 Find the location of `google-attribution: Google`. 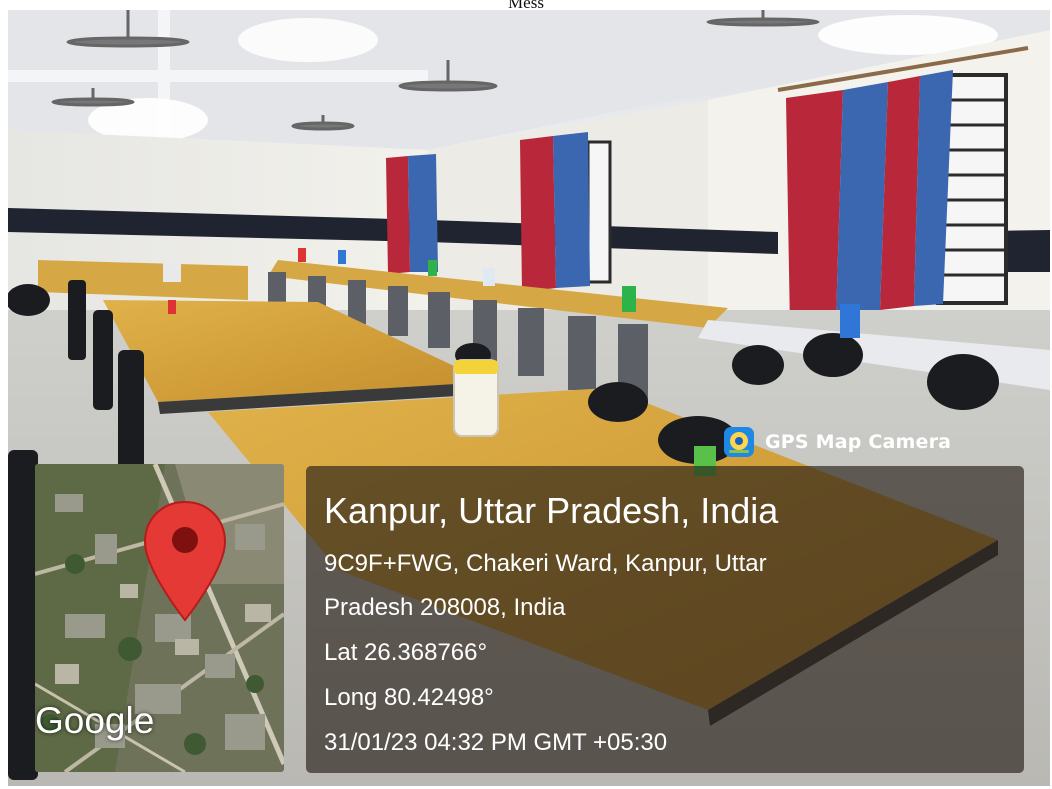

google-attribution: Google is located at coordinates (95, 720).